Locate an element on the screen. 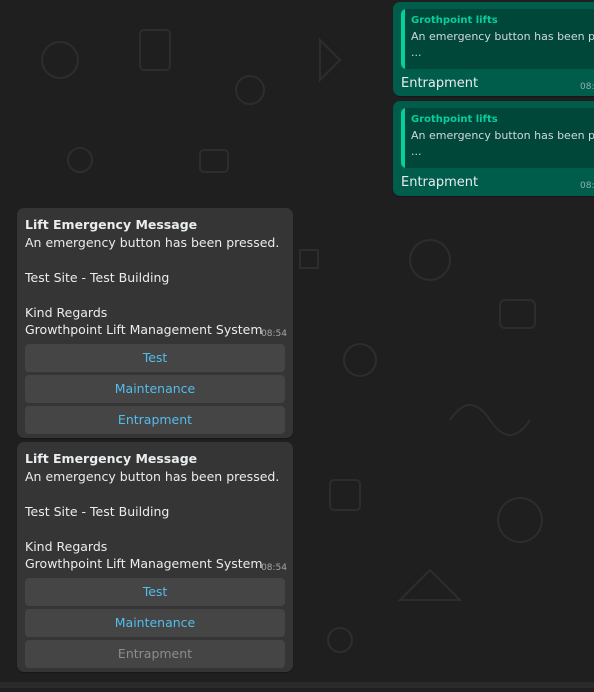 The width and height of the screenshot is (594, 692). composer-edge is located at coordinates (297, 685).